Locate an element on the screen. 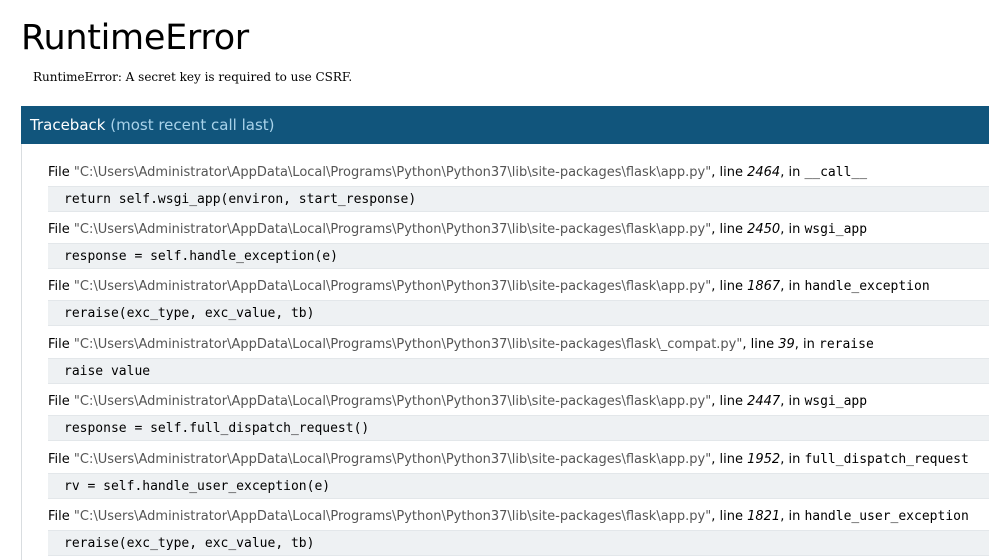 This screenshot has width=989, height=560. traceback-subtitle: (most recent call last) is located at coordinates (192, 125).